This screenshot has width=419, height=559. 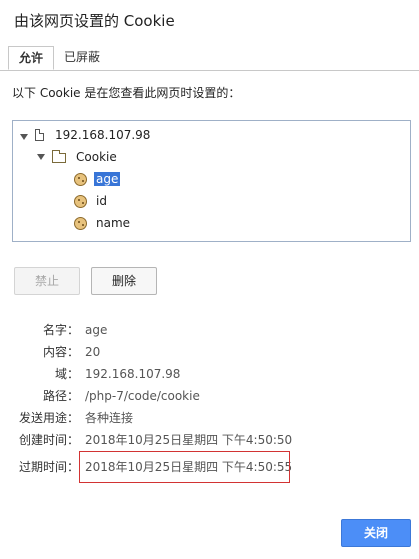 What do you see at coordinates (66, 374) in the screenshot?
I see `detail-label: 域：` at bounding box center [66, 374].